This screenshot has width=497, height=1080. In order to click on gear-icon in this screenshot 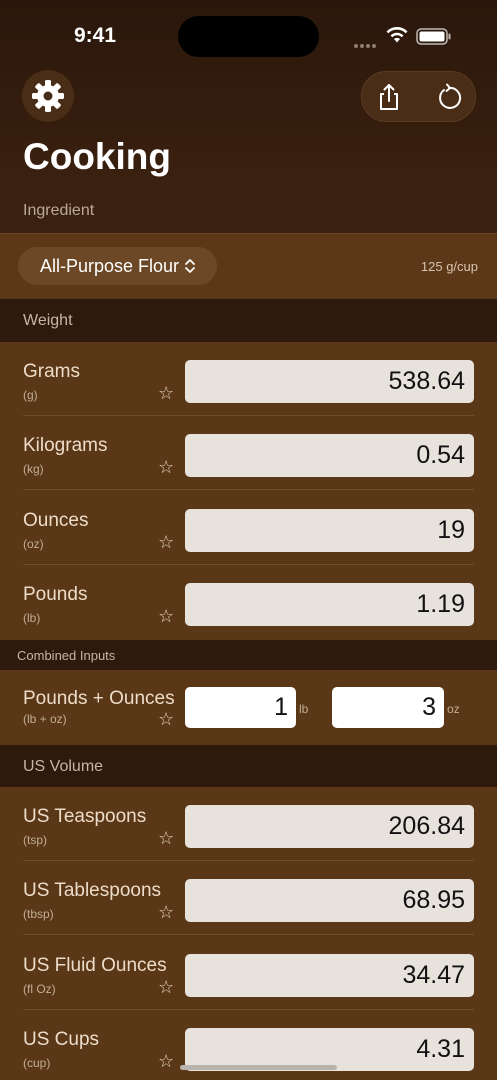, I will do `click(48, 96)`.